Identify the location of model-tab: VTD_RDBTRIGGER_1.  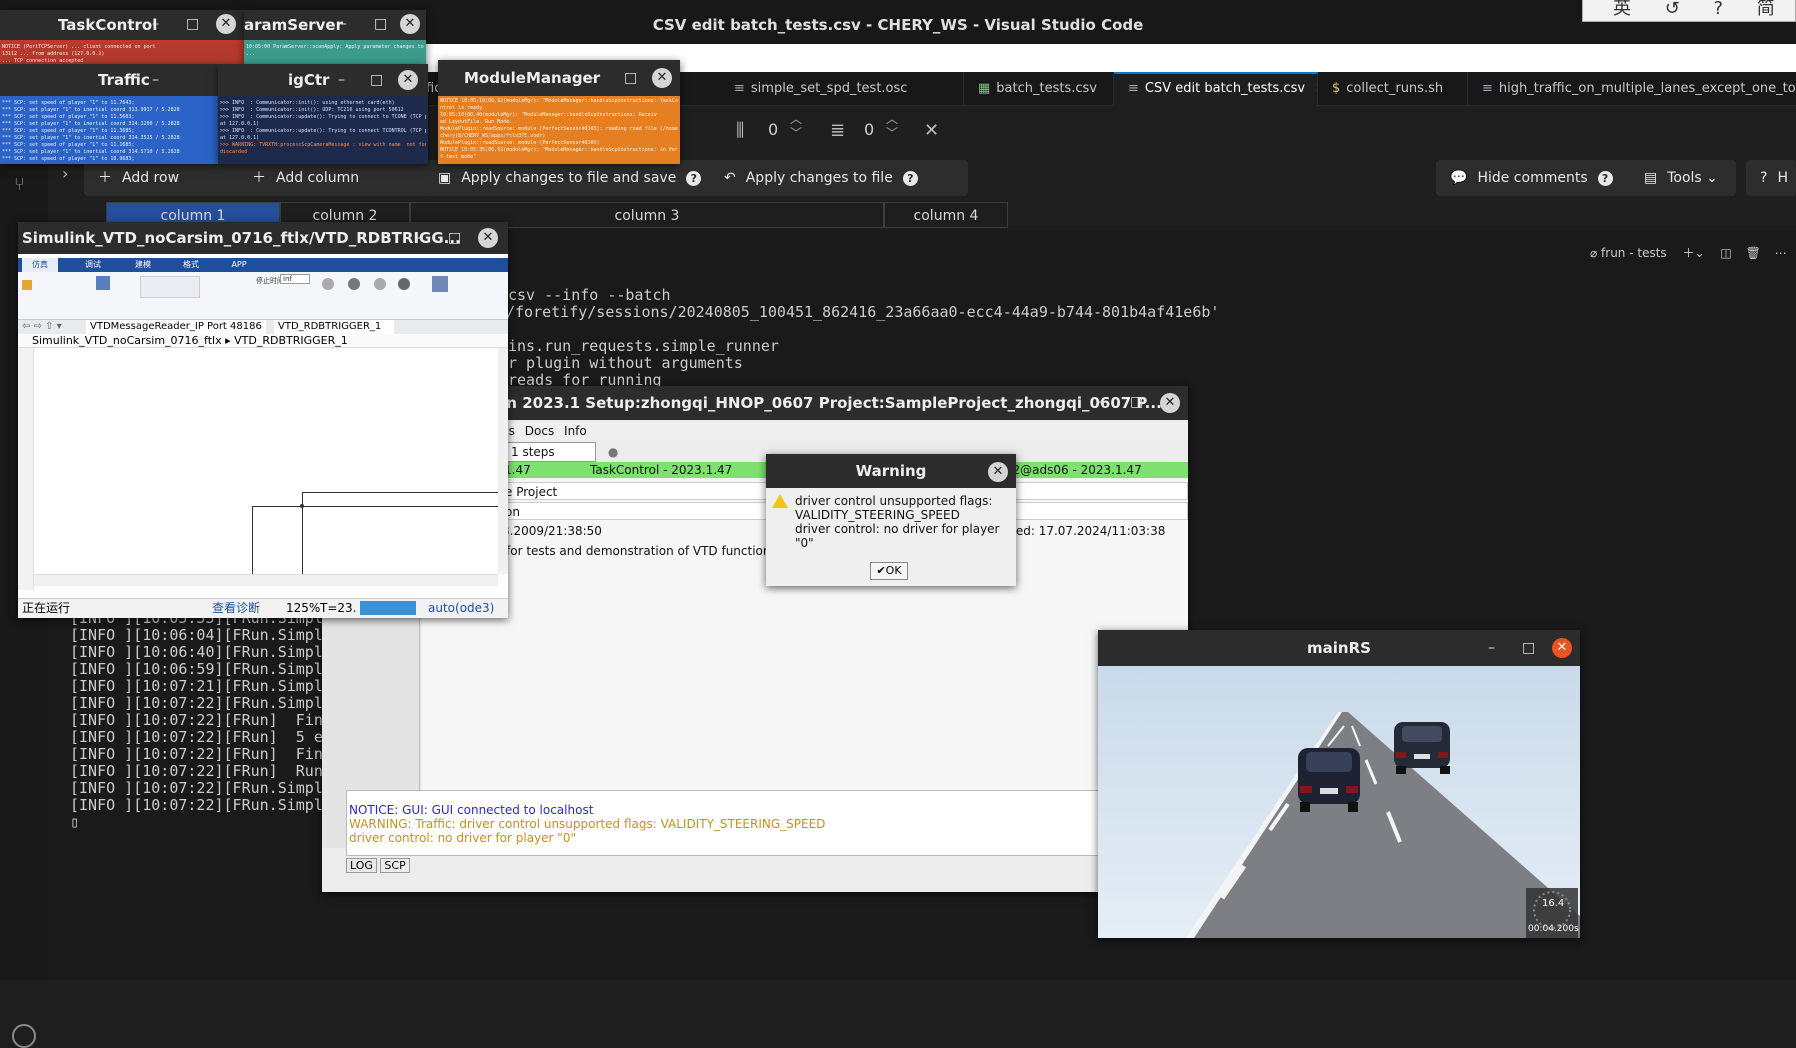
(334, 327).